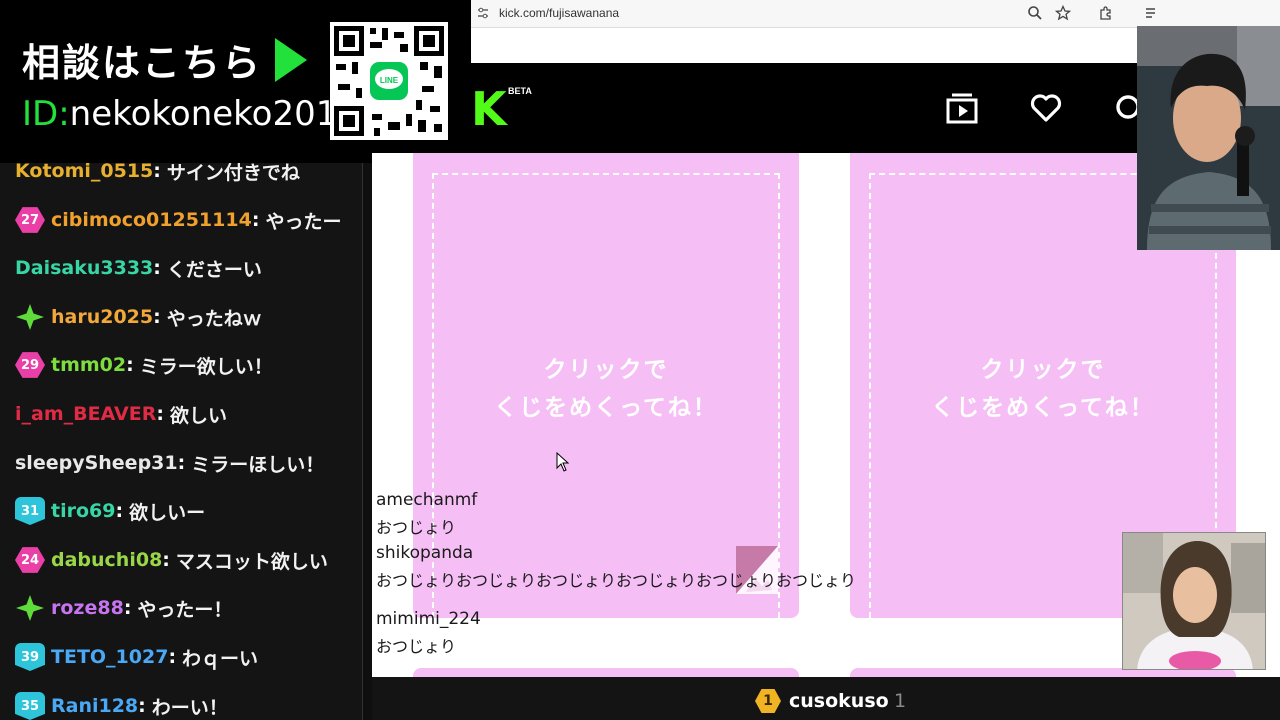  I want to click on chat-message: haru2025: やったねｗ, so click(138, 317).